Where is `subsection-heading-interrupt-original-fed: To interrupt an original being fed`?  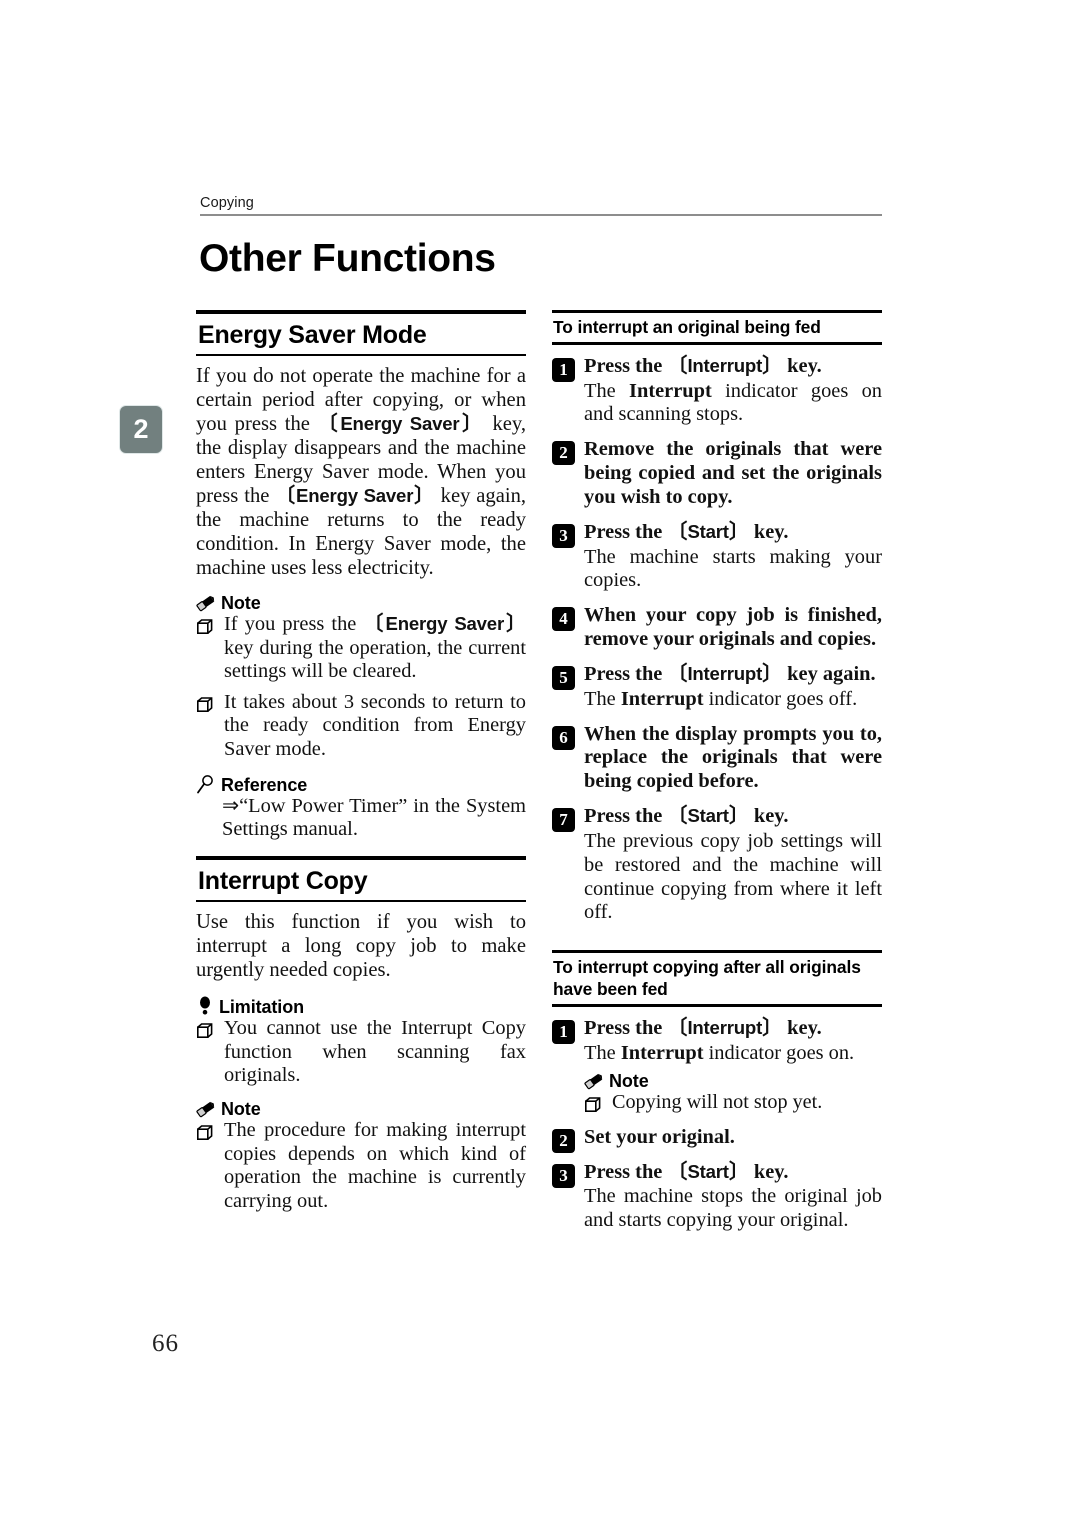 subsection-heading-interrupt-original-fed: To interrupt an original being fed is located at coordinates (717, 327).